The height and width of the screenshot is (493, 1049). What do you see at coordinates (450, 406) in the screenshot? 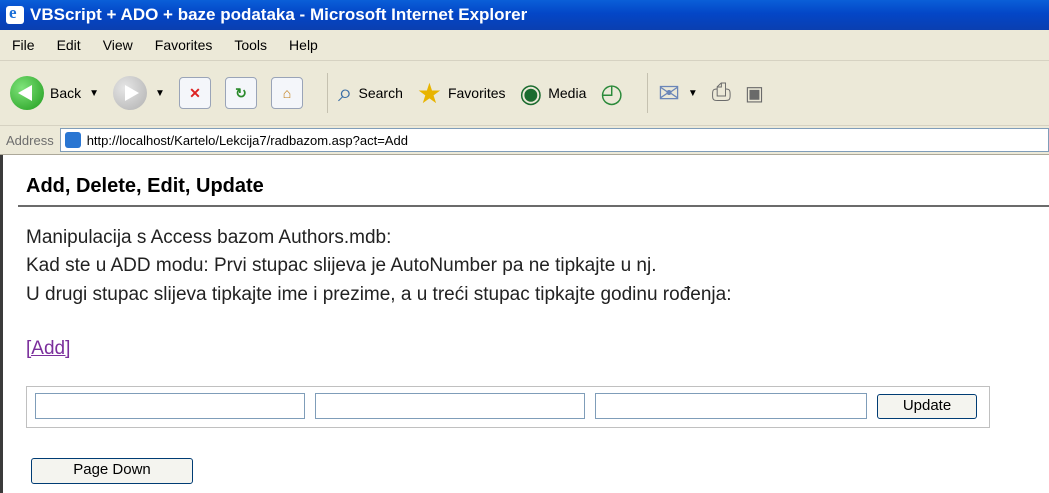
I see `name-field` at bounding box center [450, 406].